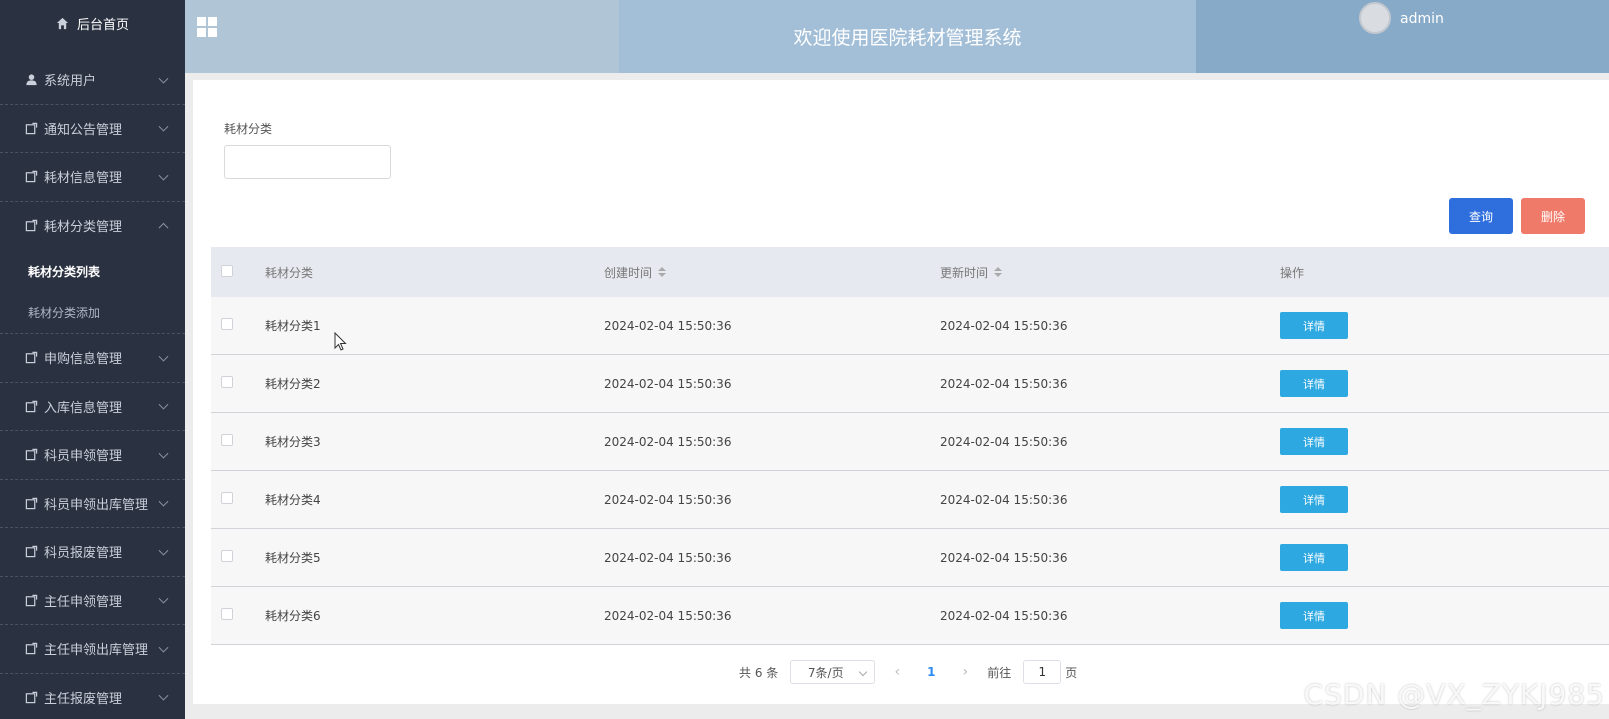  I want to click on sidebar-item-staff-outbound: 科员申领出库管理, so click(92, 504).